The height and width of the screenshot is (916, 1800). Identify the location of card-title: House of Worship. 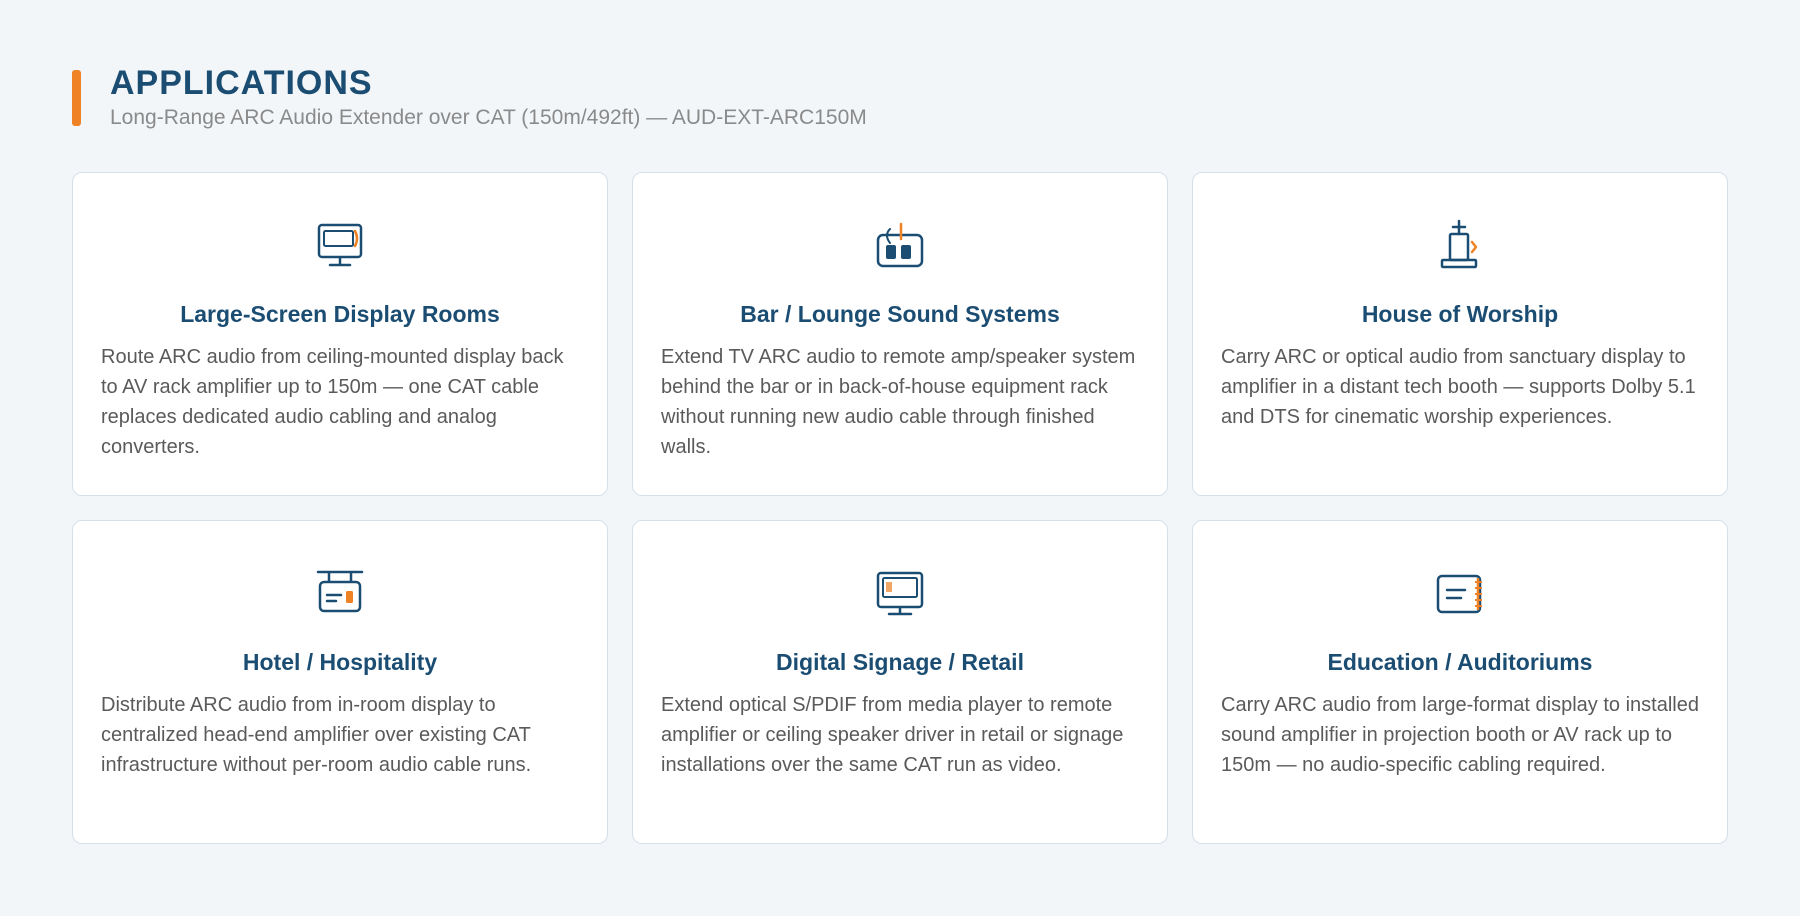
(1460, 314).